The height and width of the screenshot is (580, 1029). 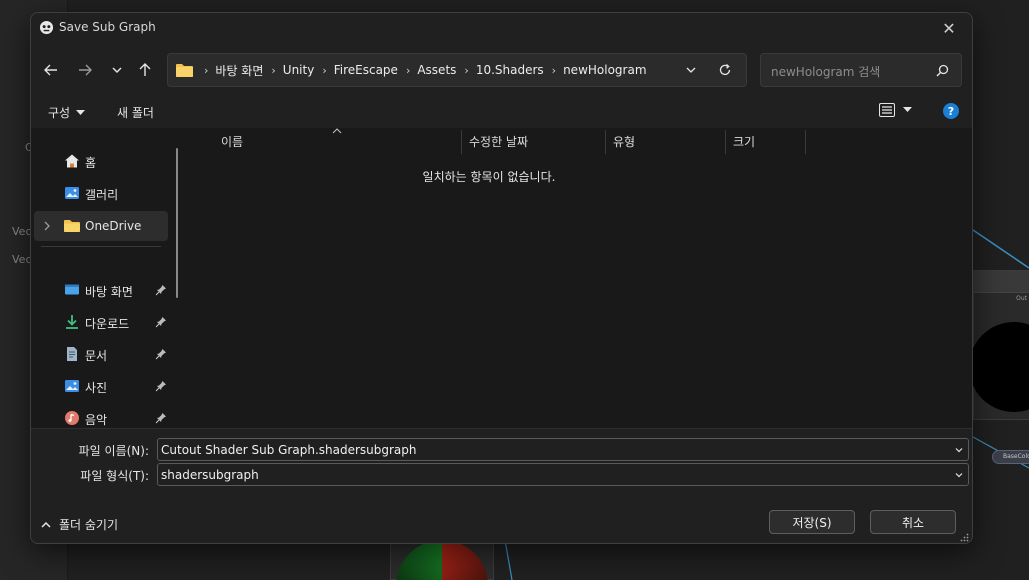 I want to click on filename-value: Cutout Shader Sub Graph.shadersubgraph, so click(x=289, y=450).